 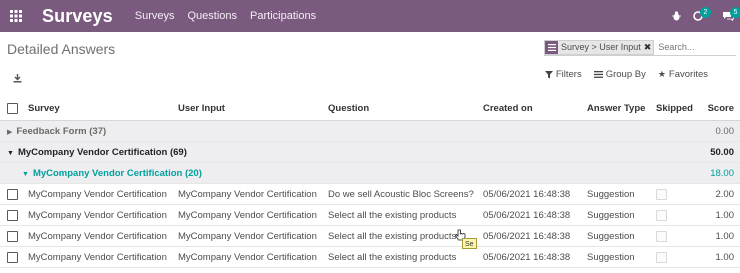 I want to click on header-score: Score, so click(x=721, y=109).